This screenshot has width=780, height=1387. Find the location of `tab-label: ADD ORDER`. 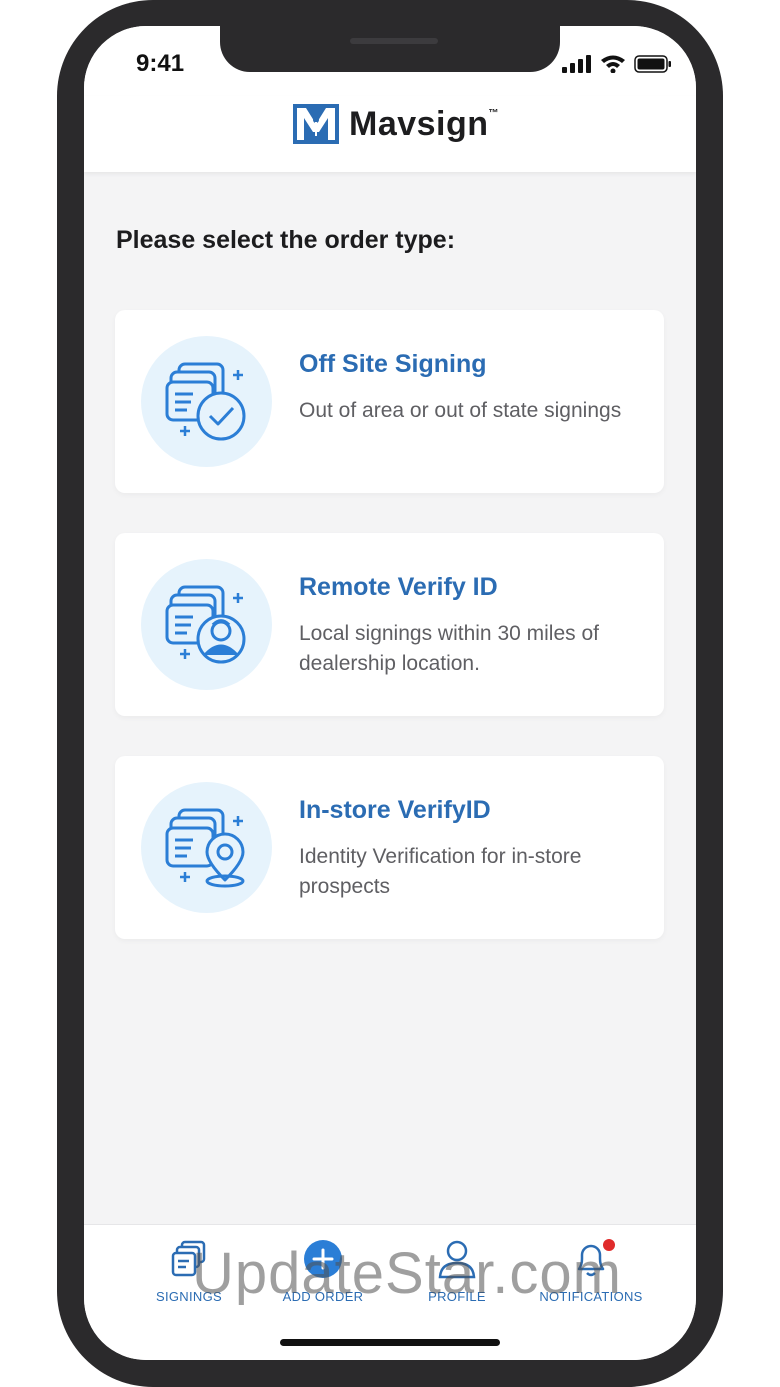

tab-label: ADD ORDER is located at coordinates (323, 1296).